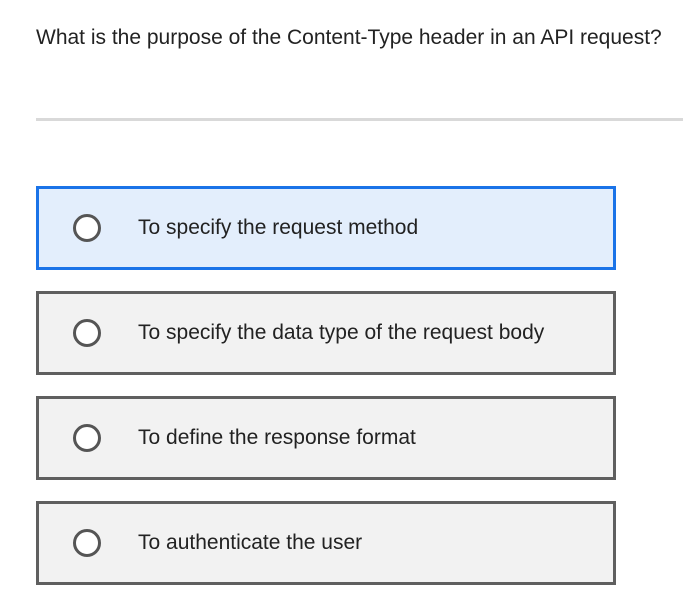  Describe the element at coordinates (250, 542) in the screenshot. I see `answer-option-label: To authenticate the user` at that location.